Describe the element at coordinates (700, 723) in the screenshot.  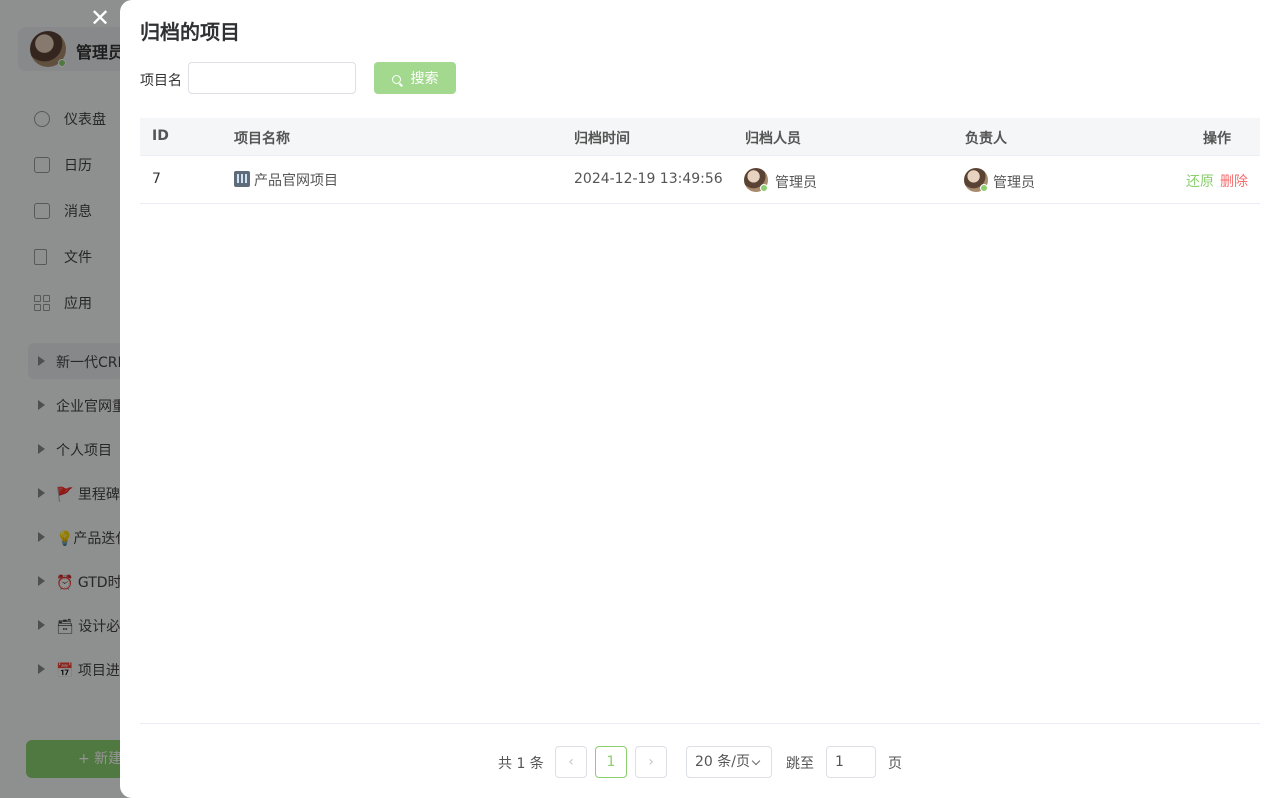
I see `footer-divider` at that location.